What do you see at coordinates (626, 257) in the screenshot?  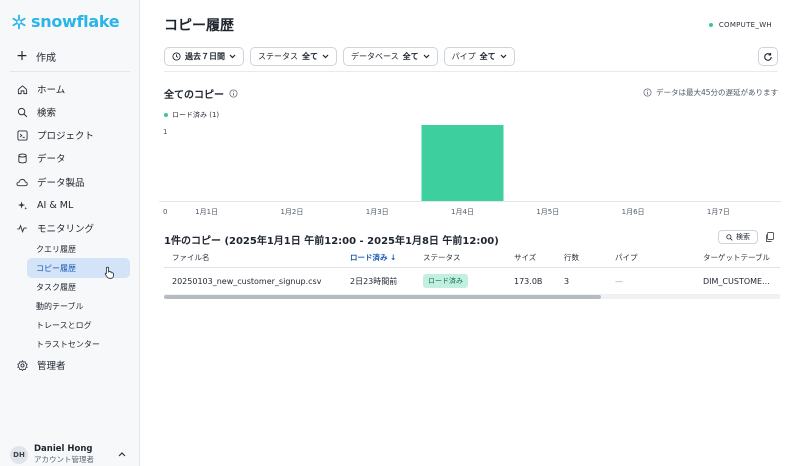 I see `column-header-pipe: パイプ` at bounding box center [626, 257].